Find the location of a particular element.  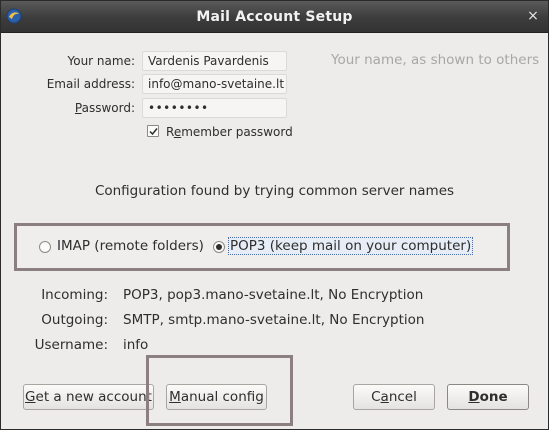

checkmark-icon is located at coordinates (153, 132).